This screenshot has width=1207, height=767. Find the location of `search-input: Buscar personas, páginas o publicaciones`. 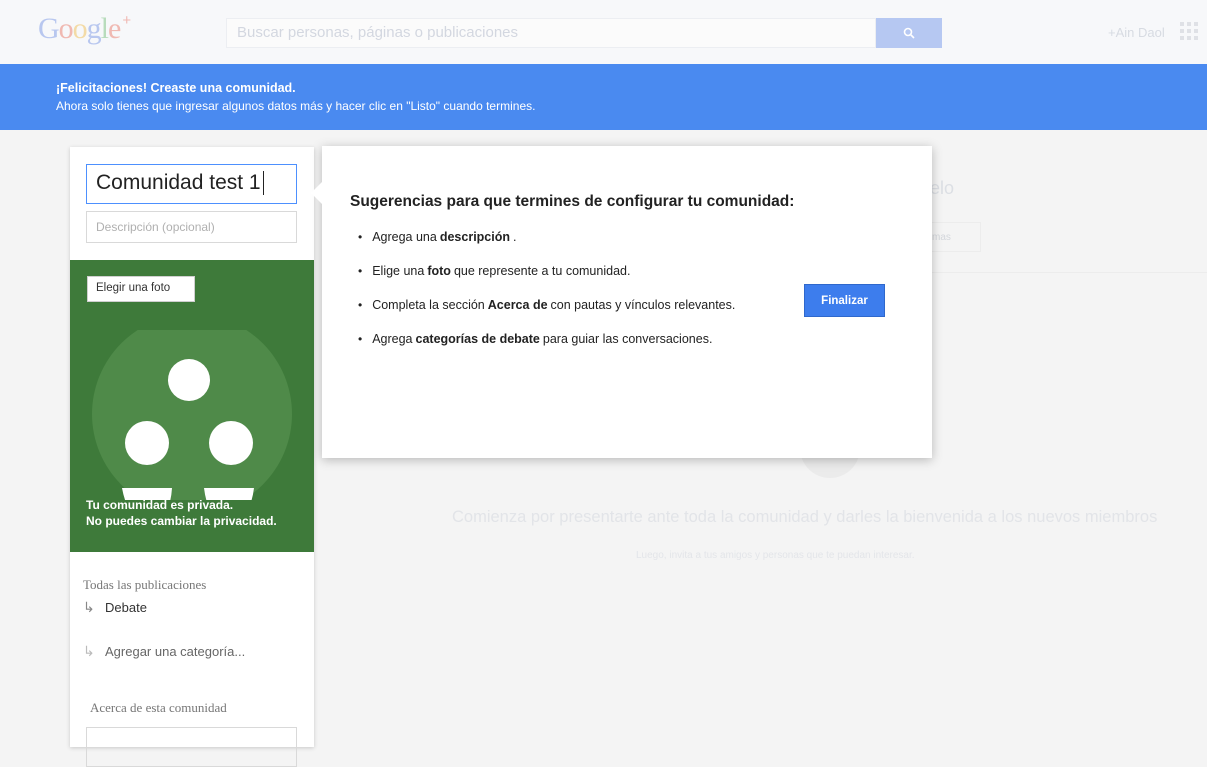

search-input: Buscar personas, páginas o publicaciones is located at coordinates (551, 33).